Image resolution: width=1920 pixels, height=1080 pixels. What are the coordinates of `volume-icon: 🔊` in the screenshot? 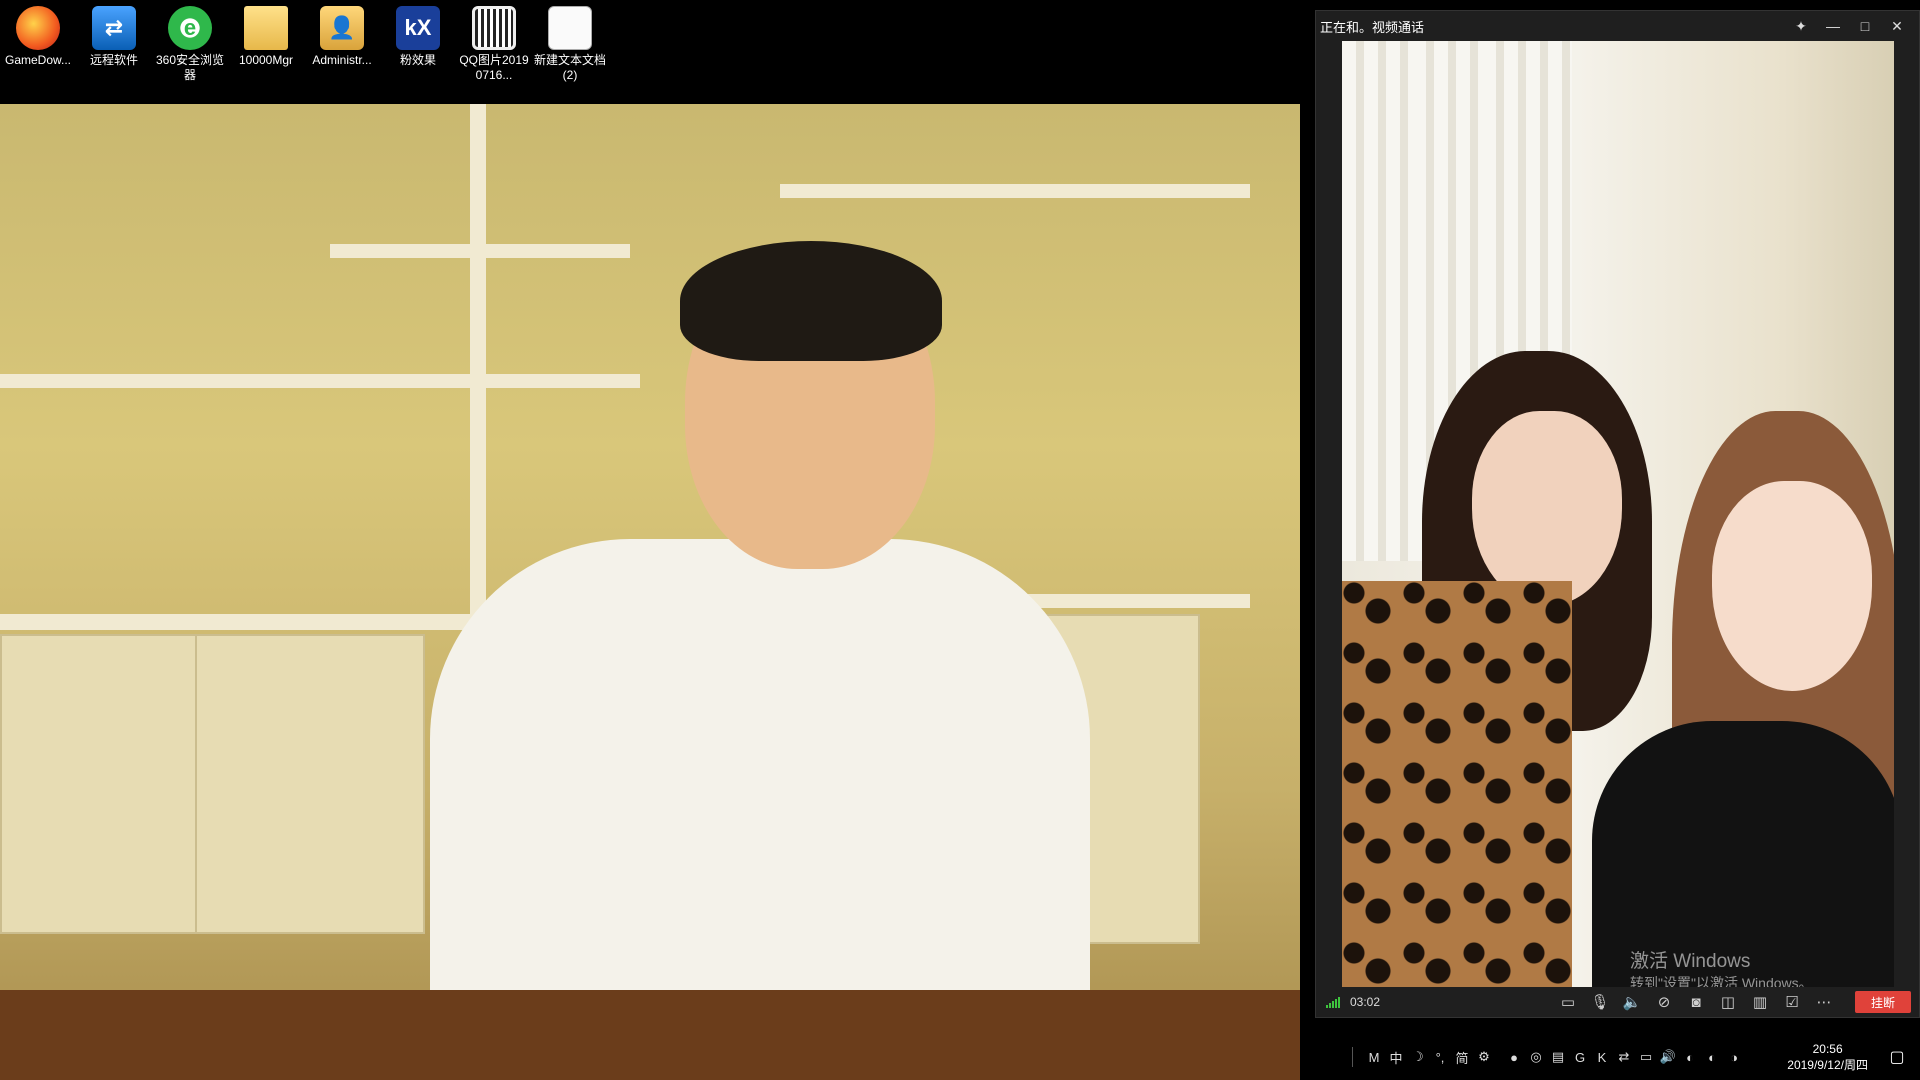 It's located at (1668, 1057).